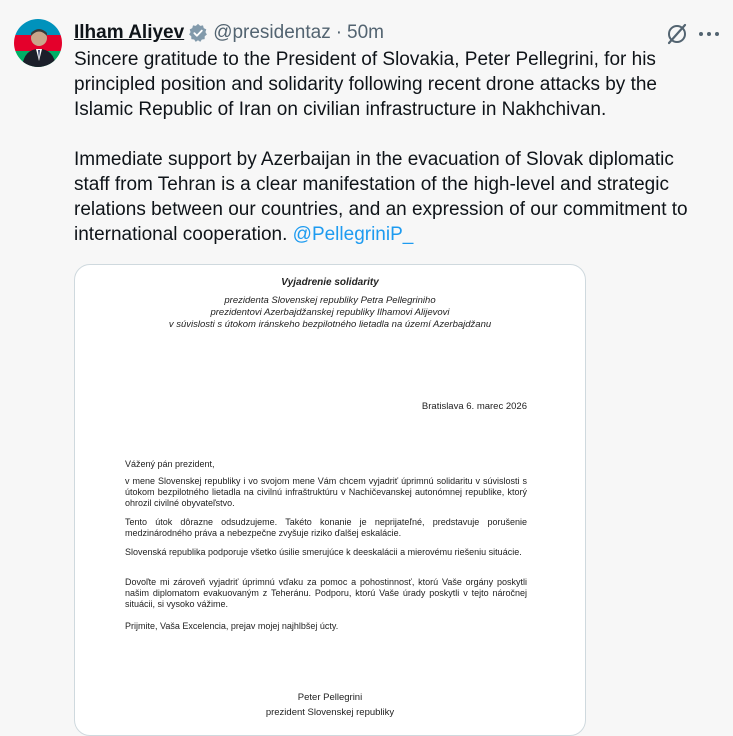  Describe the element at coordinates (474, 406) in the screenshot. I see `letter-date: Bratislava 6. marec 2026` at that location.